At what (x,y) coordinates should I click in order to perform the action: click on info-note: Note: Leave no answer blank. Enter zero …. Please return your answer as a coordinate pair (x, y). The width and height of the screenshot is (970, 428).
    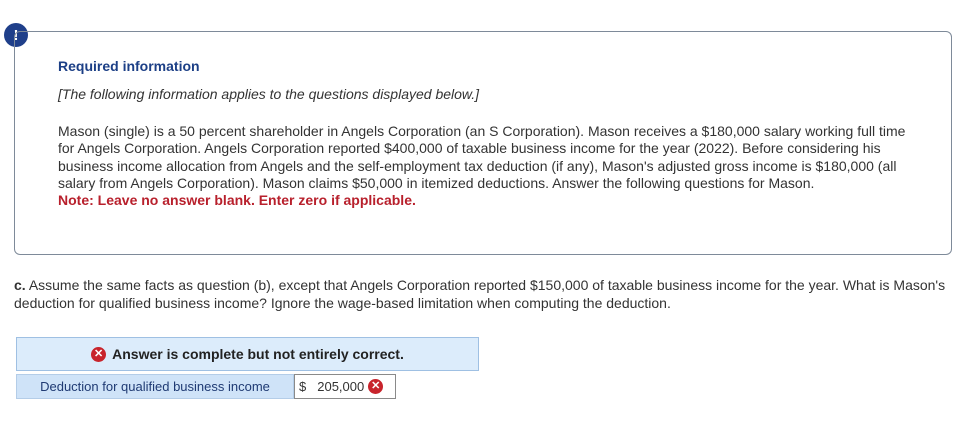
    Looking at the image, I should click on (237, 200).